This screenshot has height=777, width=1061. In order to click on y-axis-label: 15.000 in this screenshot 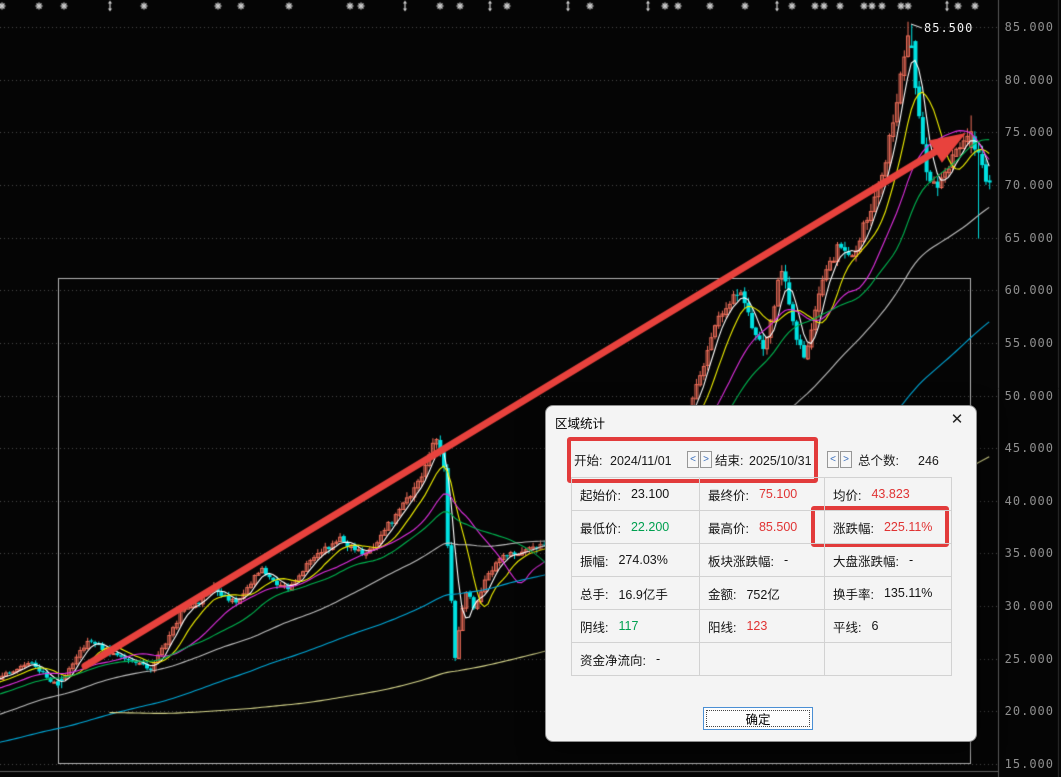, I will do `click(1029, 764)`.